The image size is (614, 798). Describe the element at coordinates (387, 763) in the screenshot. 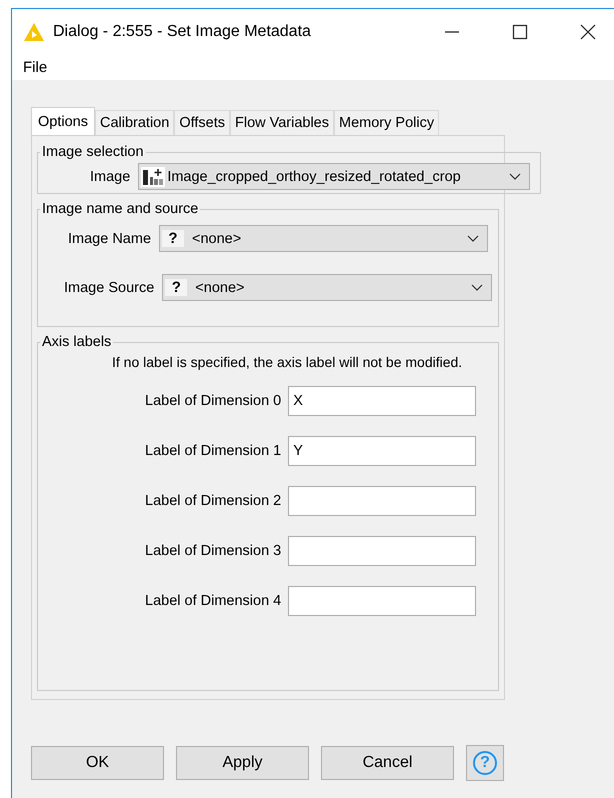

I see `dialog-button: Cancel` at that location.